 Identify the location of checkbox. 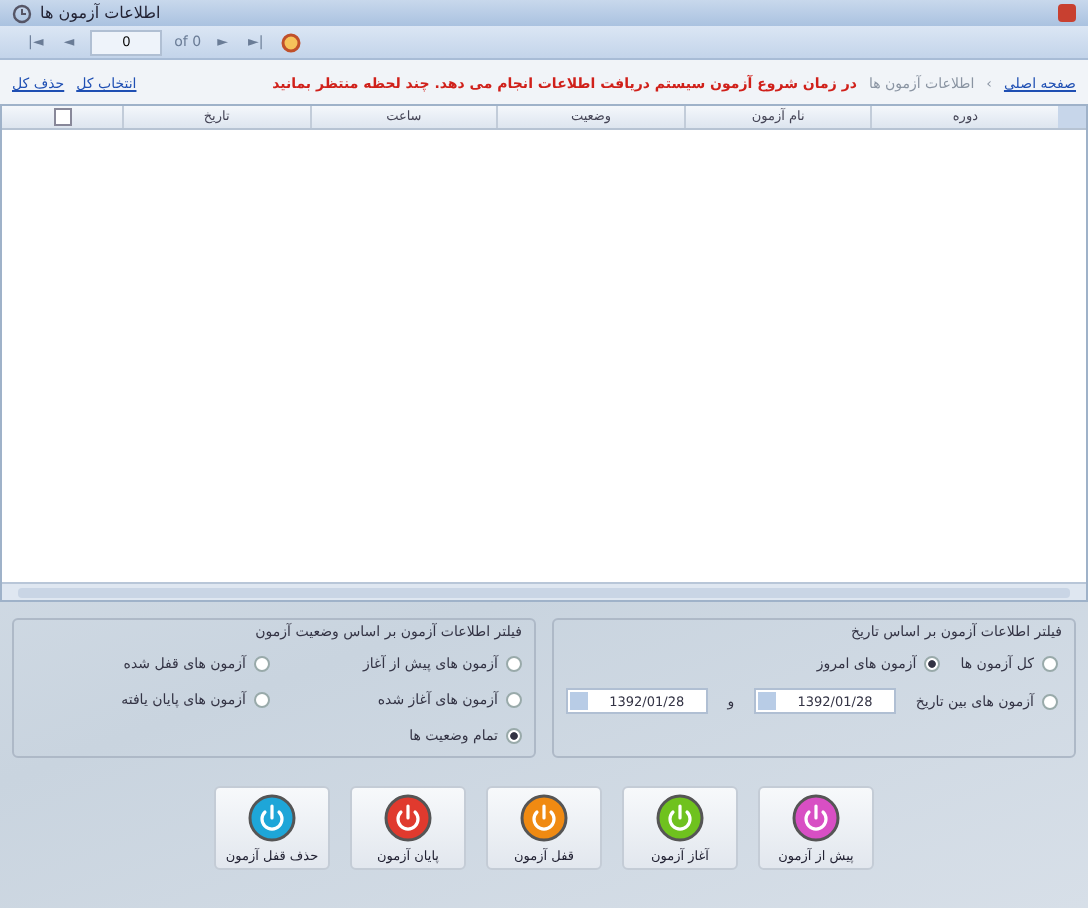
(62, 117).